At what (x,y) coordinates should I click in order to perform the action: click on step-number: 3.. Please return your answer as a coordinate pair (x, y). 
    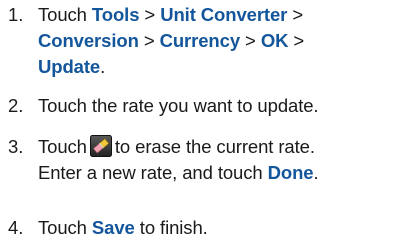
    Looking at the image, I should click on (16, 146).